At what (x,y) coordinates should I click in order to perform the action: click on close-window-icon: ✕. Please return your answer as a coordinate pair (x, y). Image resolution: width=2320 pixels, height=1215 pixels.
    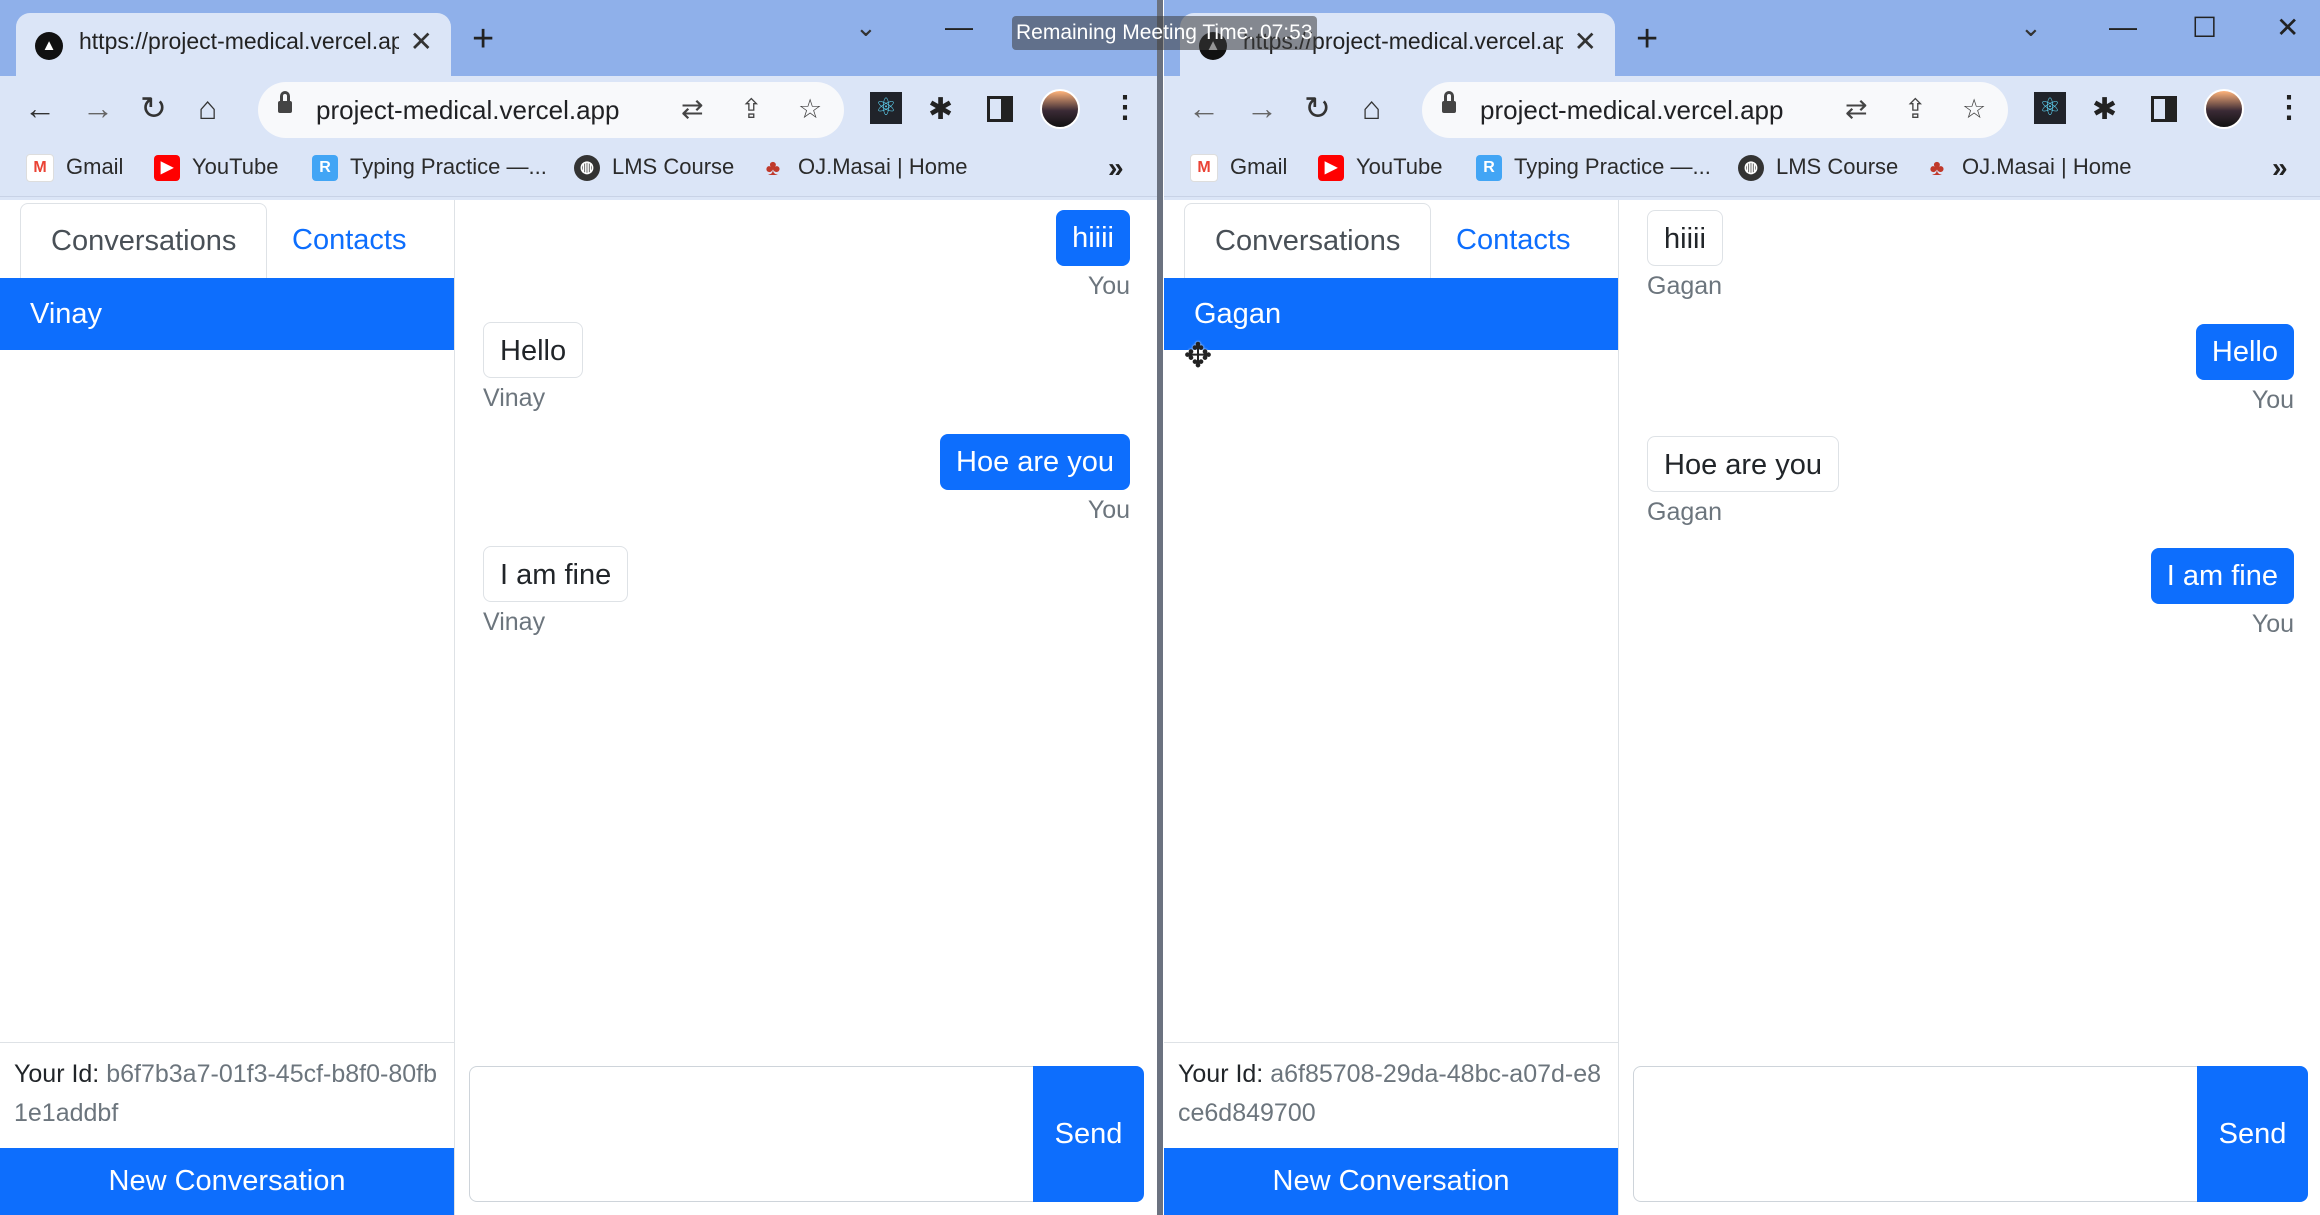
    Looking at the image, I should click on (2287, 27).